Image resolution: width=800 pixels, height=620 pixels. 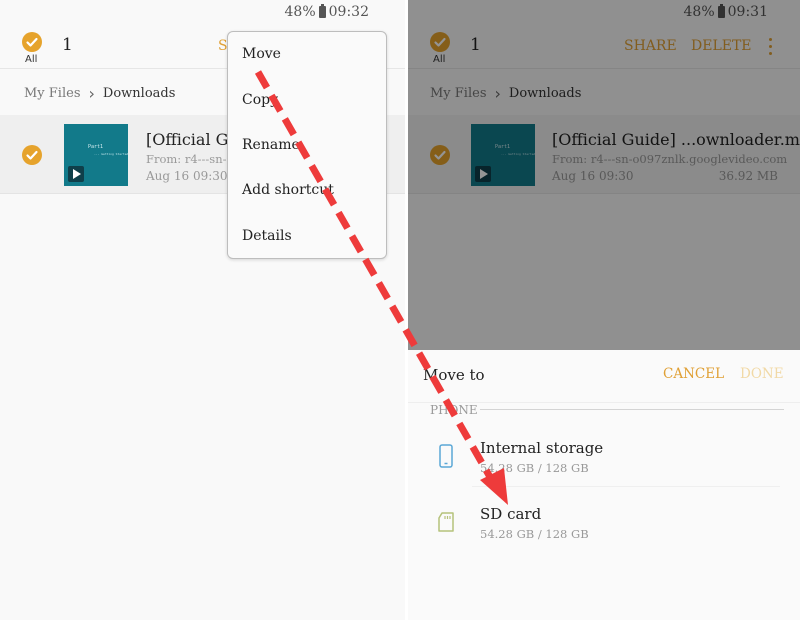 I want to click on file-date: Aug 16 09:30, so click(x=187, y=176).